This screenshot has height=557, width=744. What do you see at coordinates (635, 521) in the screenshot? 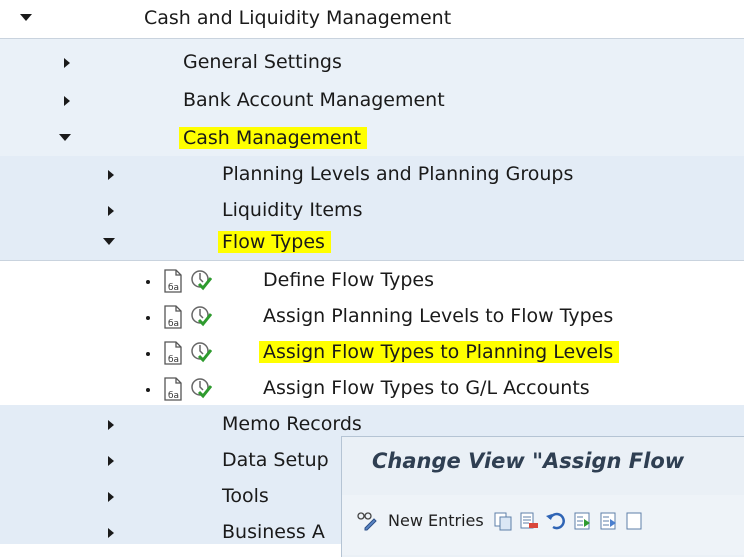
I see `deselect-icon` at bounding box center [635, 521].